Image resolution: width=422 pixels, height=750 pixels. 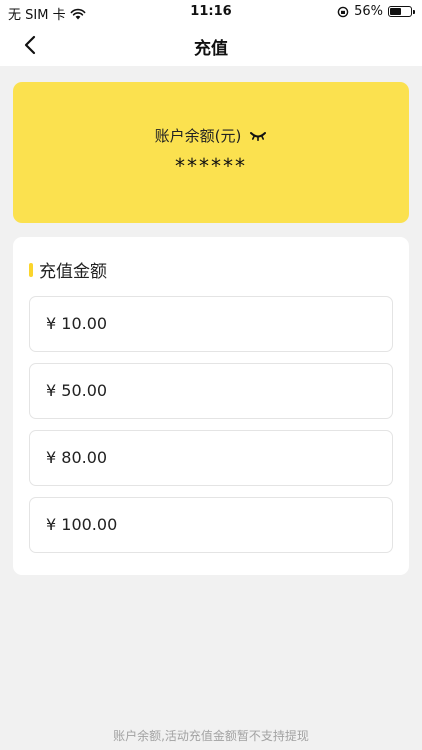 I want to click on rotation-lock-icon, so click(x=343, y=11).